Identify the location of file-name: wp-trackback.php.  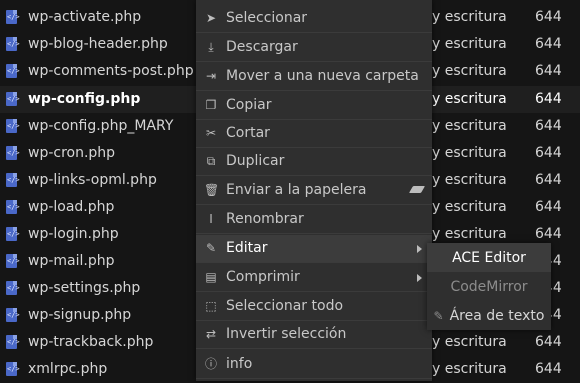
(91, 342).